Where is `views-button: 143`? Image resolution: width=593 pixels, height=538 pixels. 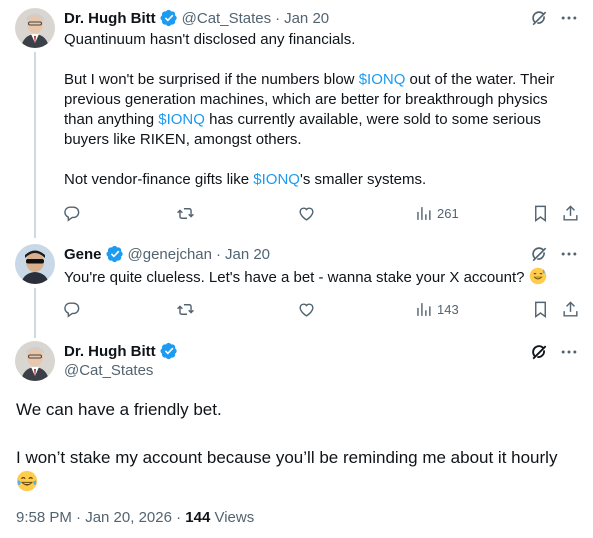 views-button: 143 is located at coordinates (436, 309).